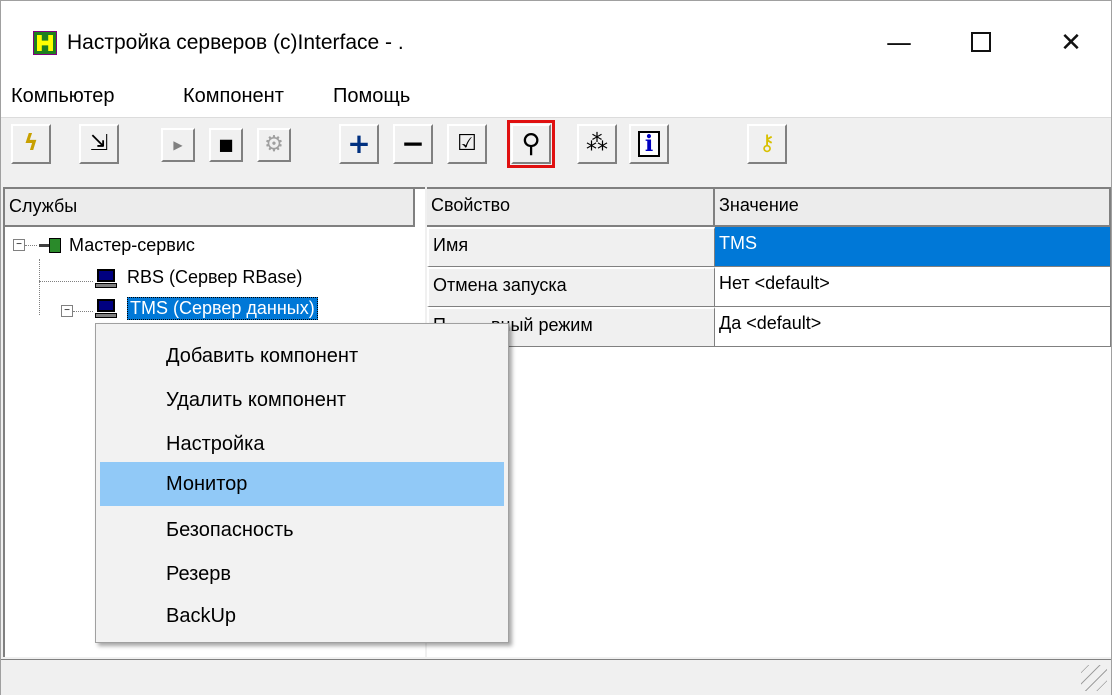  I want to click on property-key-name: Имя, so click(571, 247).